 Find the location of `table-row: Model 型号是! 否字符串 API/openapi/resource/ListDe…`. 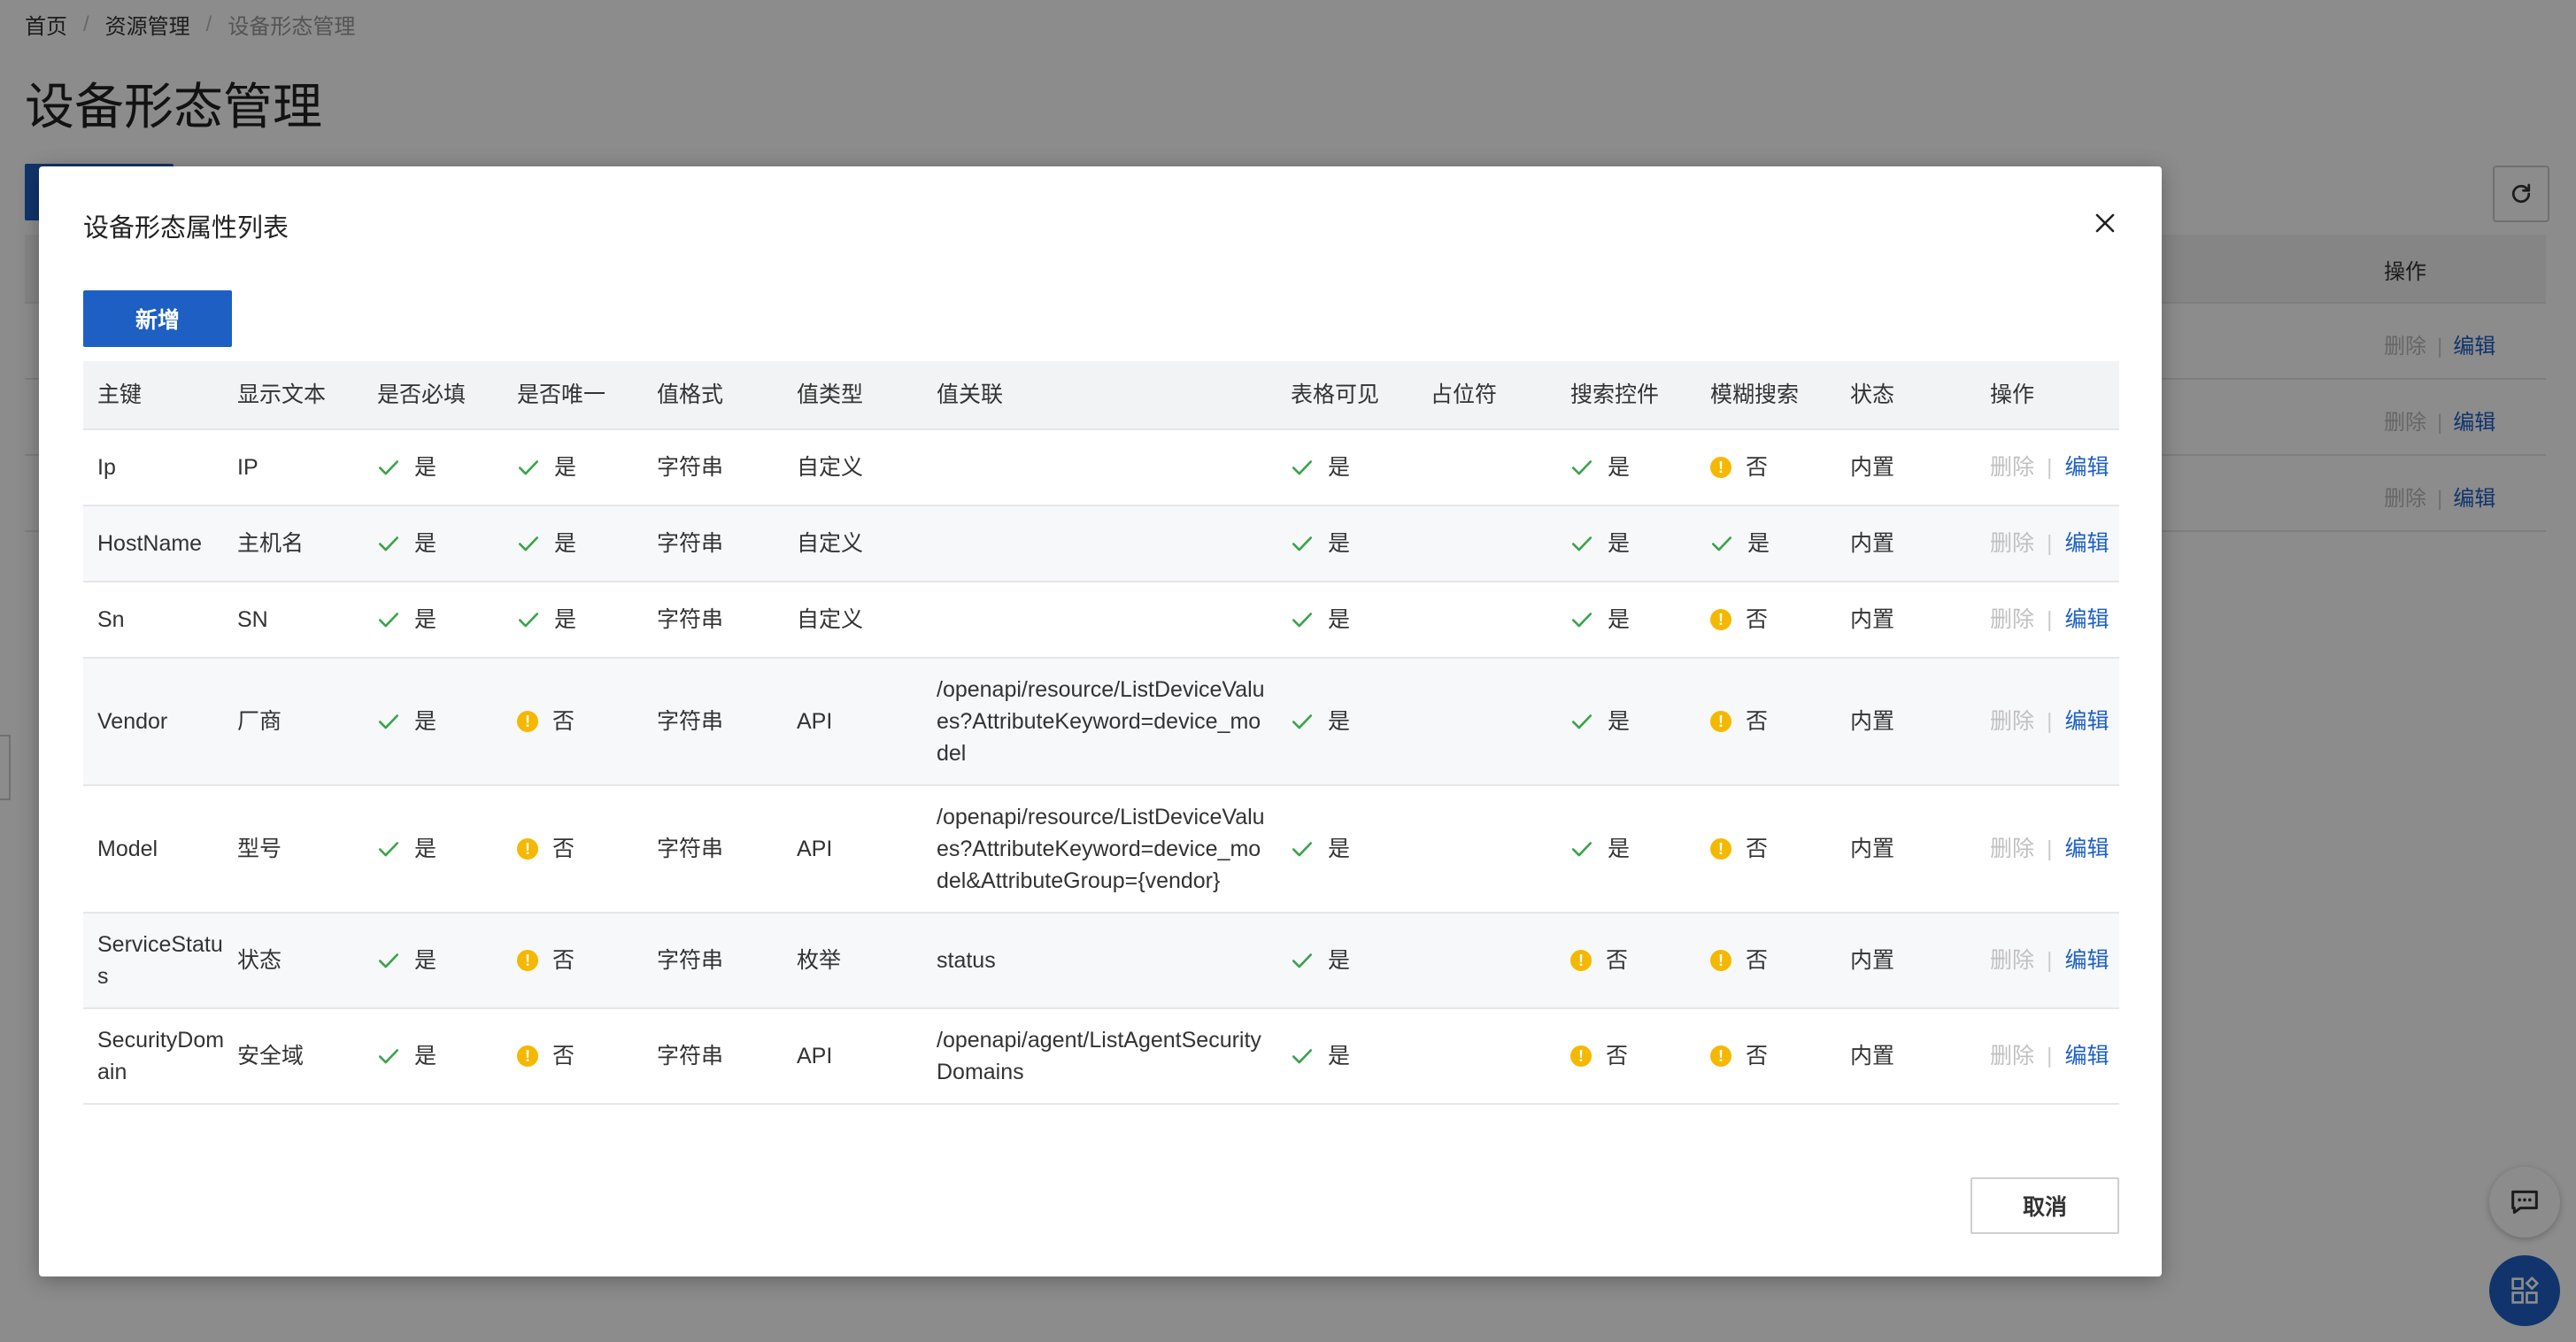

table-row: Model 型号是! 否字符串 API/openapi/resource/ListDe… is located at coordinates (1101, 850).